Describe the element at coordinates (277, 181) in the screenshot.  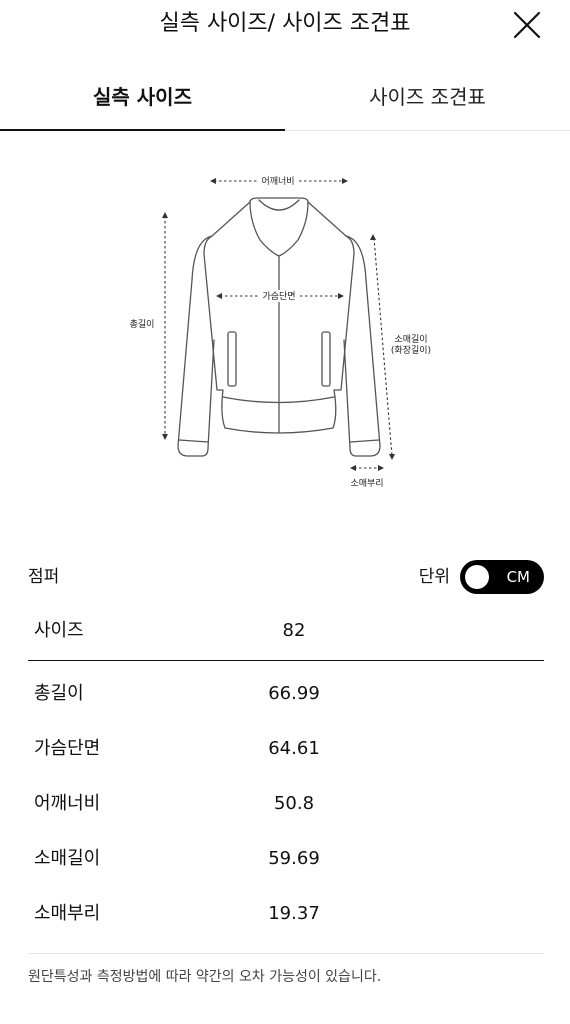
I see `shoulder-label: 어깨너비` at that location.